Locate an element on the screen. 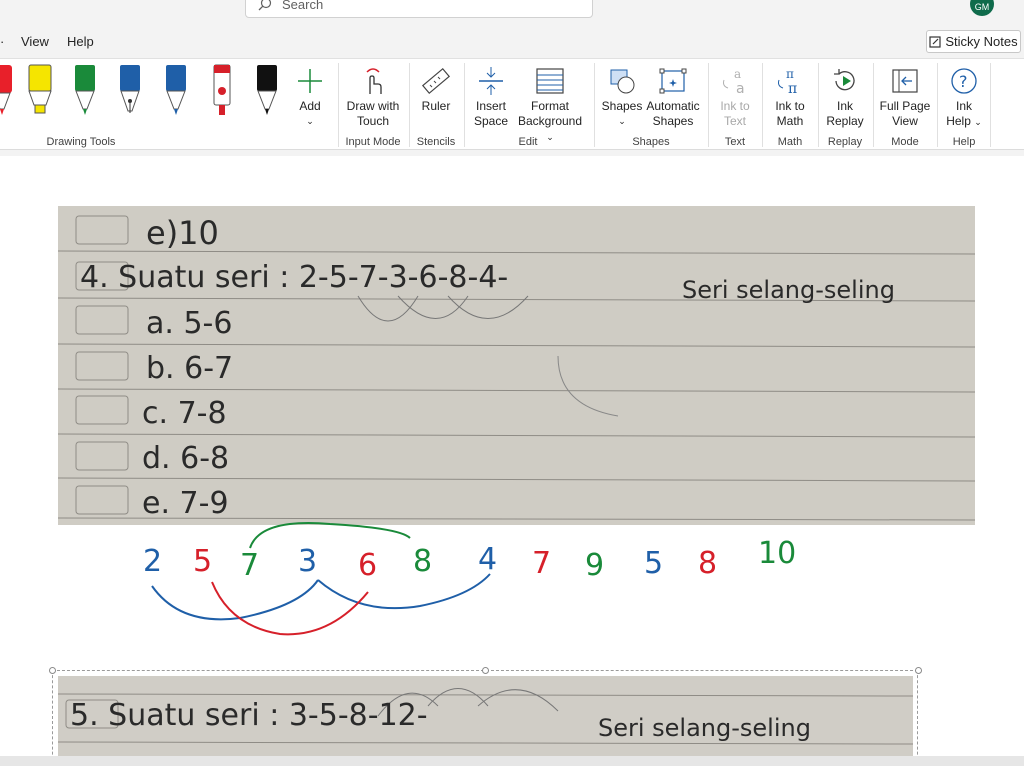 This screenshot has height=766, width=1024. ruler-label: Ruler is located at coordinates (436, 106).